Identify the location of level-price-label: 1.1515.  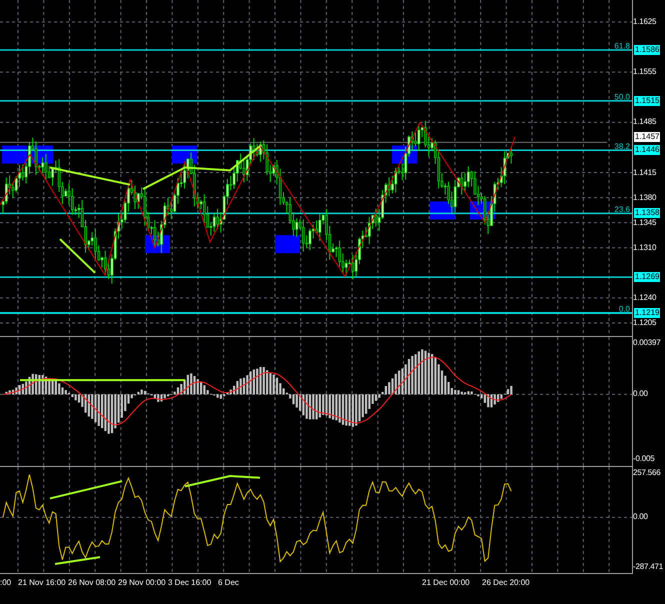
(647, 101).